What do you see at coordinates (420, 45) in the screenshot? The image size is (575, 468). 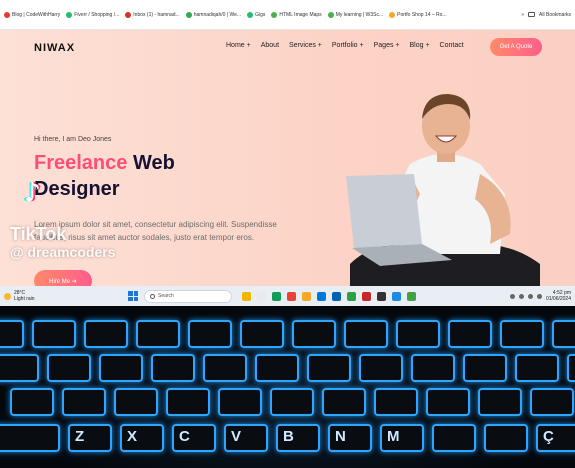 I see `nav-blog: Blog +` at bounding box center [420, 45].